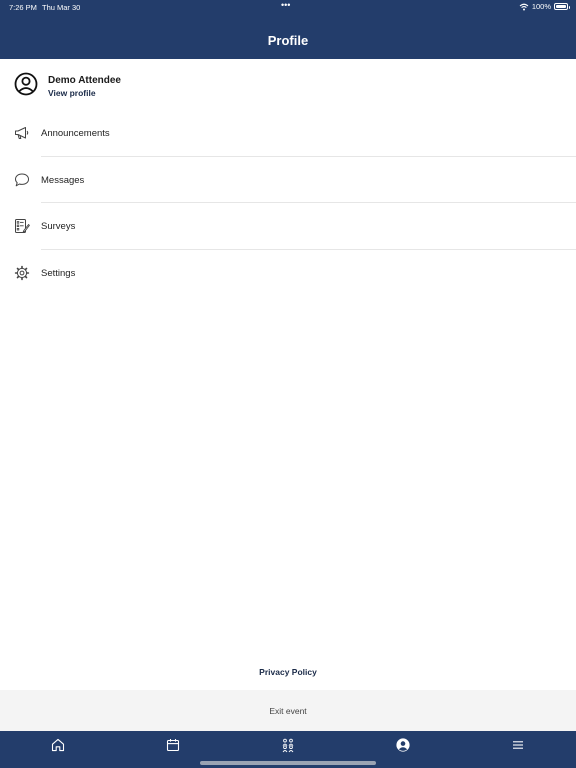  I want to click on profile-row: Demo Attendee View profile, so click(288, 85).